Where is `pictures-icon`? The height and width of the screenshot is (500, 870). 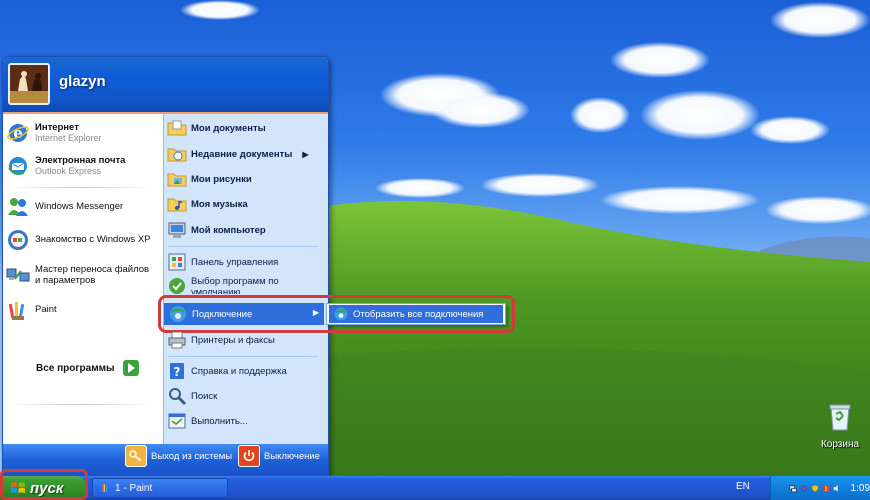 pictures-icon is located at coordinates (177, 180).